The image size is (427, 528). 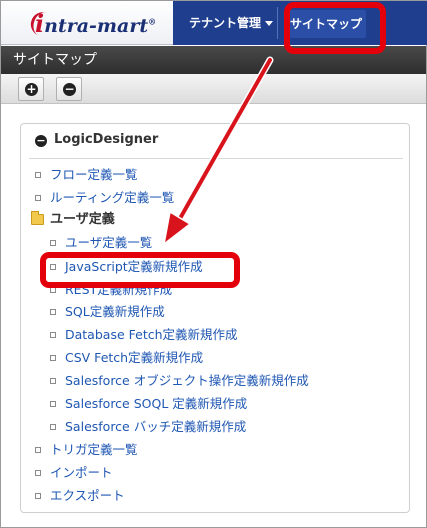 I want to click on panel-header-label: LogicDesigner, so click(x=106, y=139).